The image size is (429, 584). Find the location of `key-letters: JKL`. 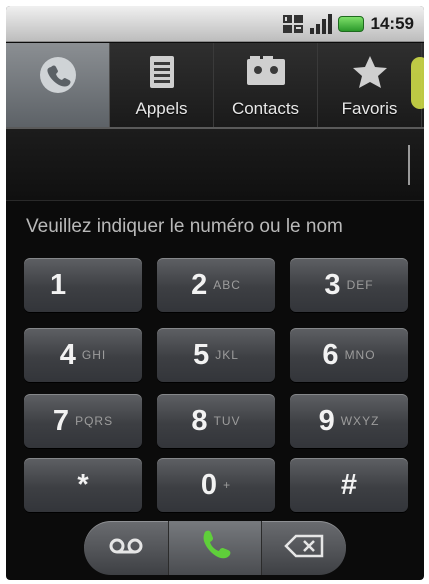

key-letters: JKL is located at coordinates (227, 355).